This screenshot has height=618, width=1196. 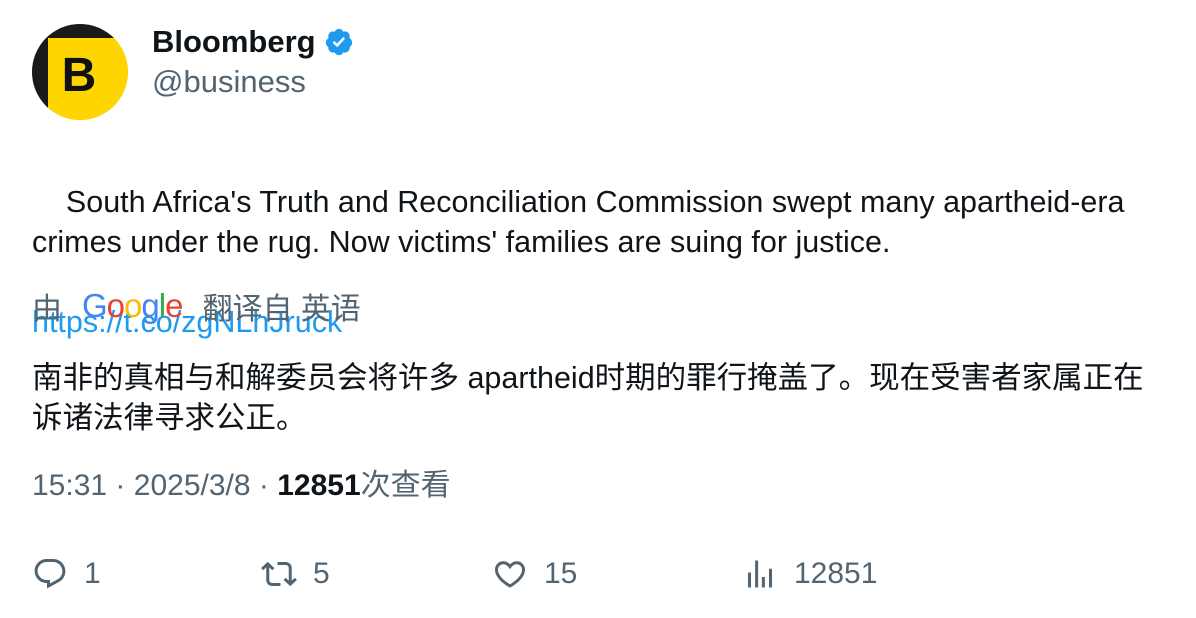 I want to click on retweet-icon, so click(x=279, y=574).